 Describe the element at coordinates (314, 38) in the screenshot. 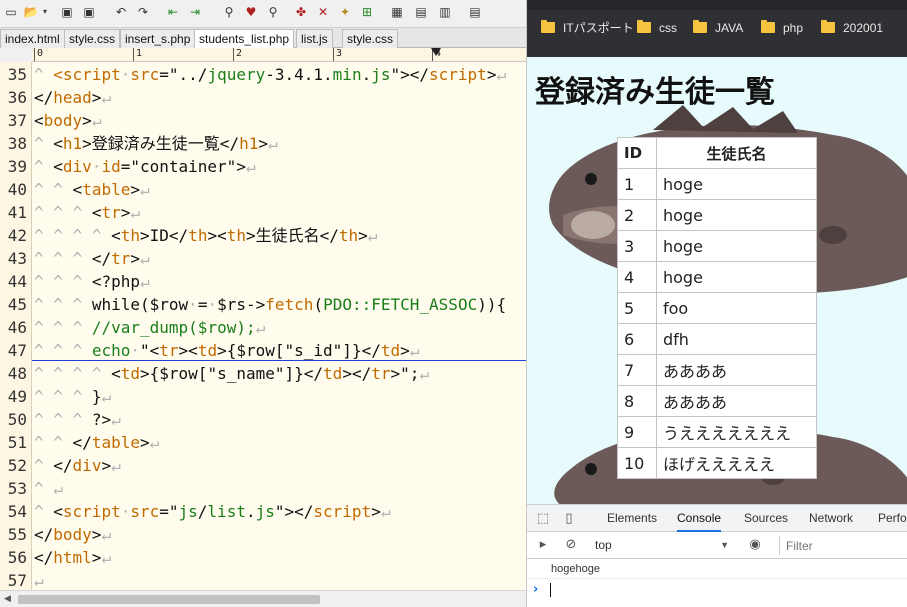

I see `tab-list-js: list.js` at that location.